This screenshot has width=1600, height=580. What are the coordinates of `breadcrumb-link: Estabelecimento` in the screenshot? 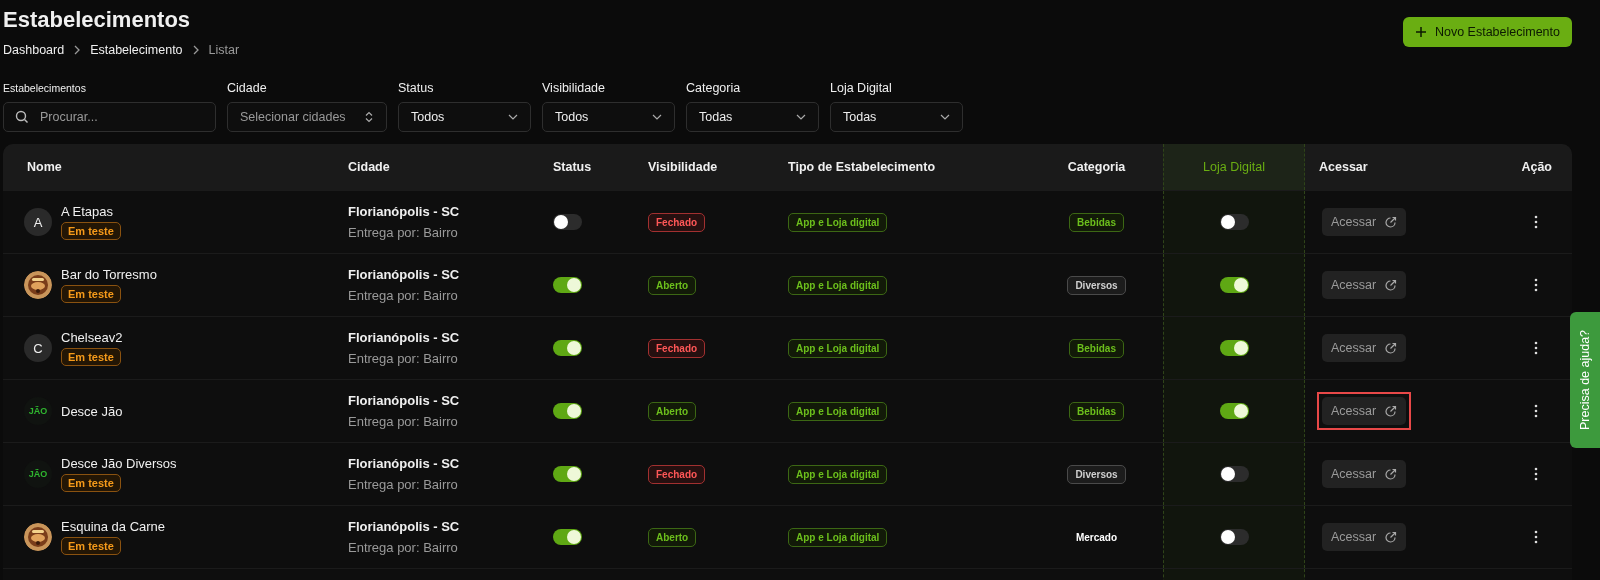 It's located at (136, 50).